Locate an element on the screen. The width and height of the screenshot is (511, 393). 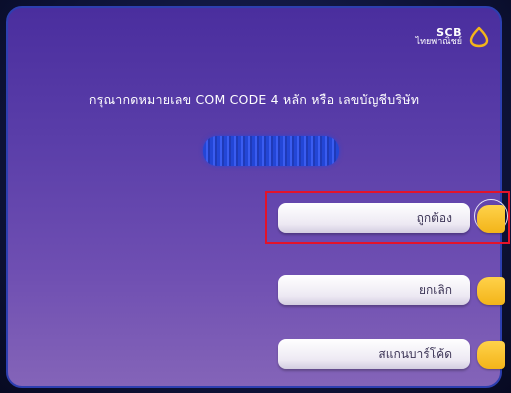
scan-barcode-row: สแกนบาร์โค้ด is located at coordinates (387, 356).